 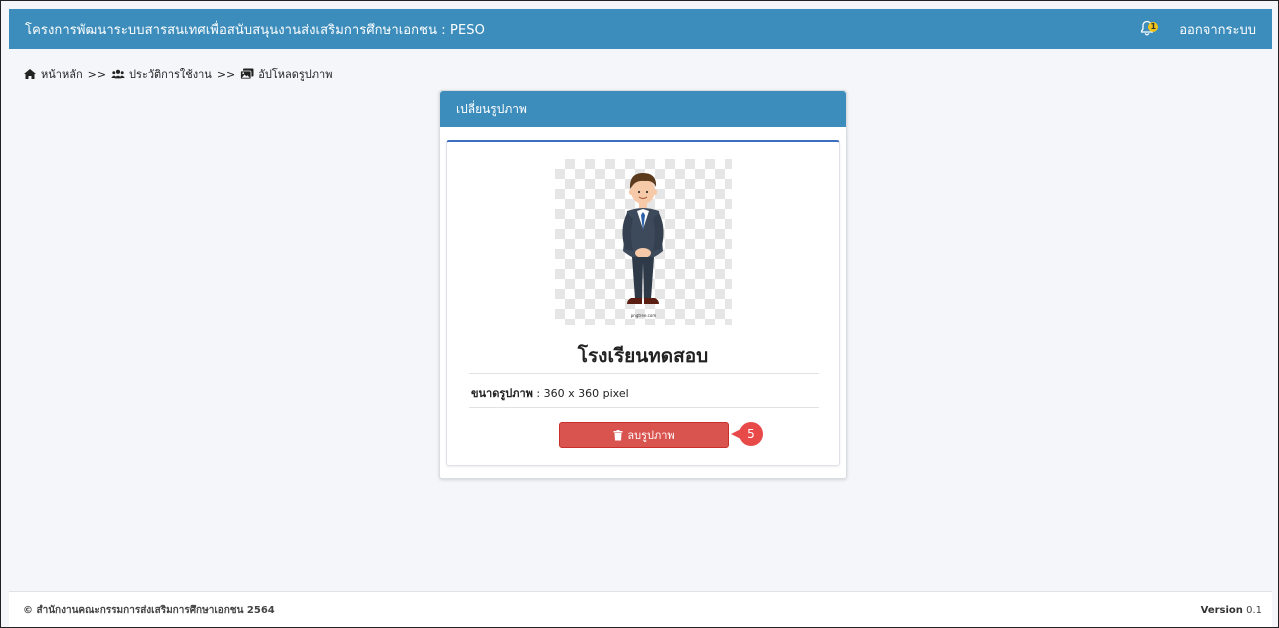 I want to click on home-icon, so click(x=30, y=74).